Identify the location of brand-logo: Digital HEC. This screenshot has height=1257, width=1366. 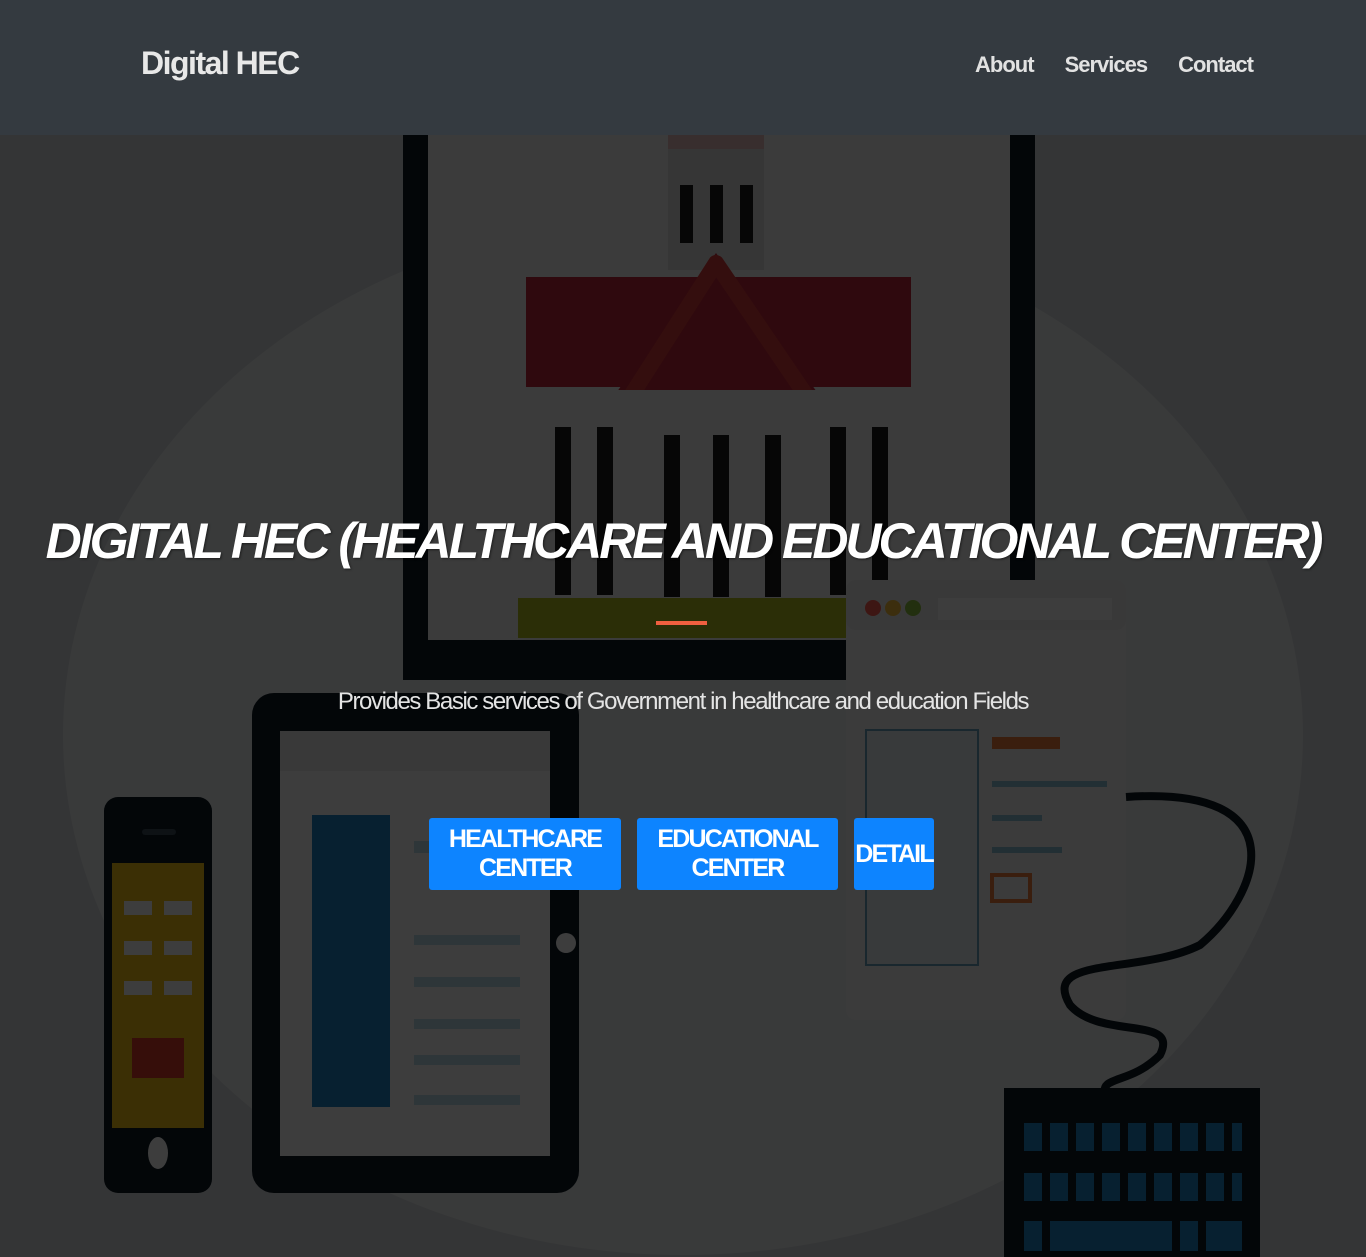
(220, 63).